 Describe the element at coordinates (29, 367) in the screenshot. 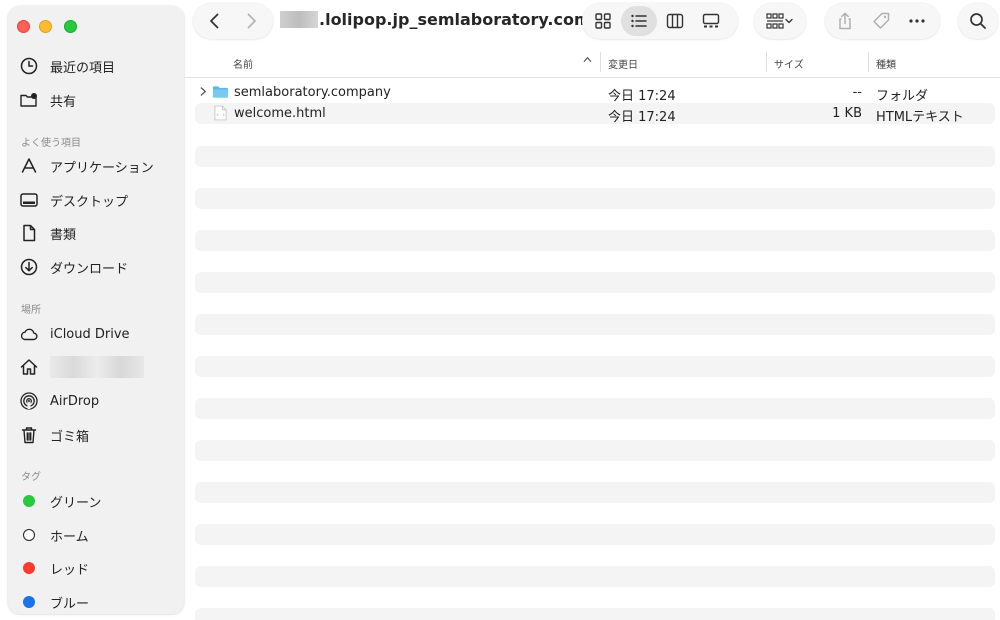

I see `home-icon` at that location.